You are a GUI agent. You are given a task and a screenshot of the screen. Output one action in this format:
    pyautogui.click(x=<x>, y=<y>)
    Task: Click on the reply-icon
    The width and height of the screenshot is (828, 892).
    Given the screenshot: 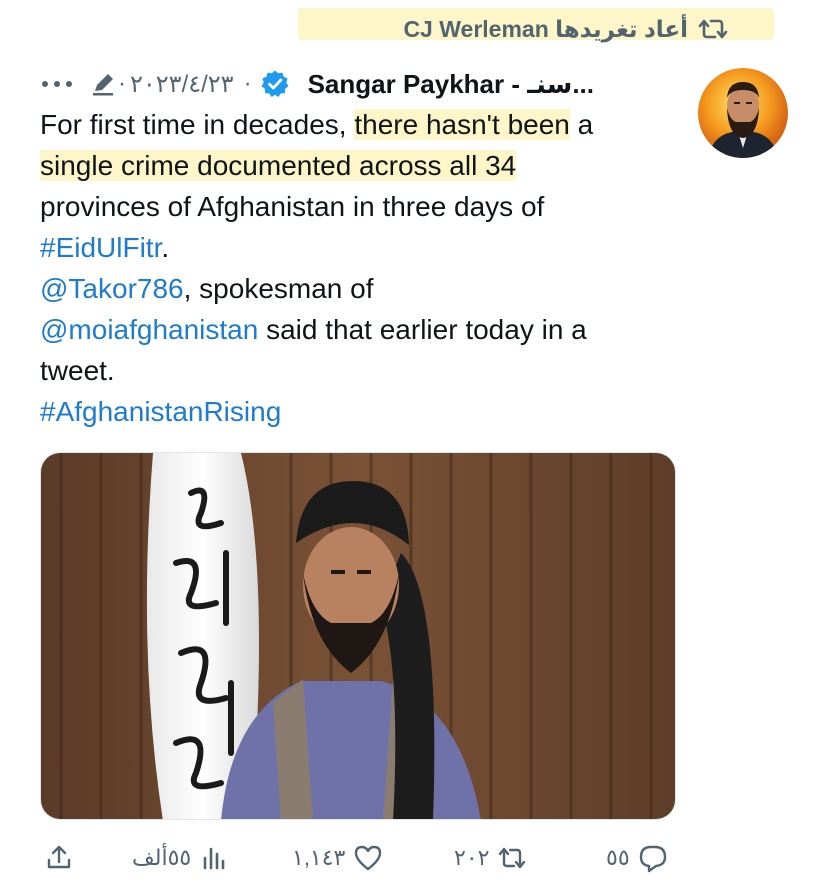 What is the action you would take?
    pyautogui.click(x=652, y=859)
    